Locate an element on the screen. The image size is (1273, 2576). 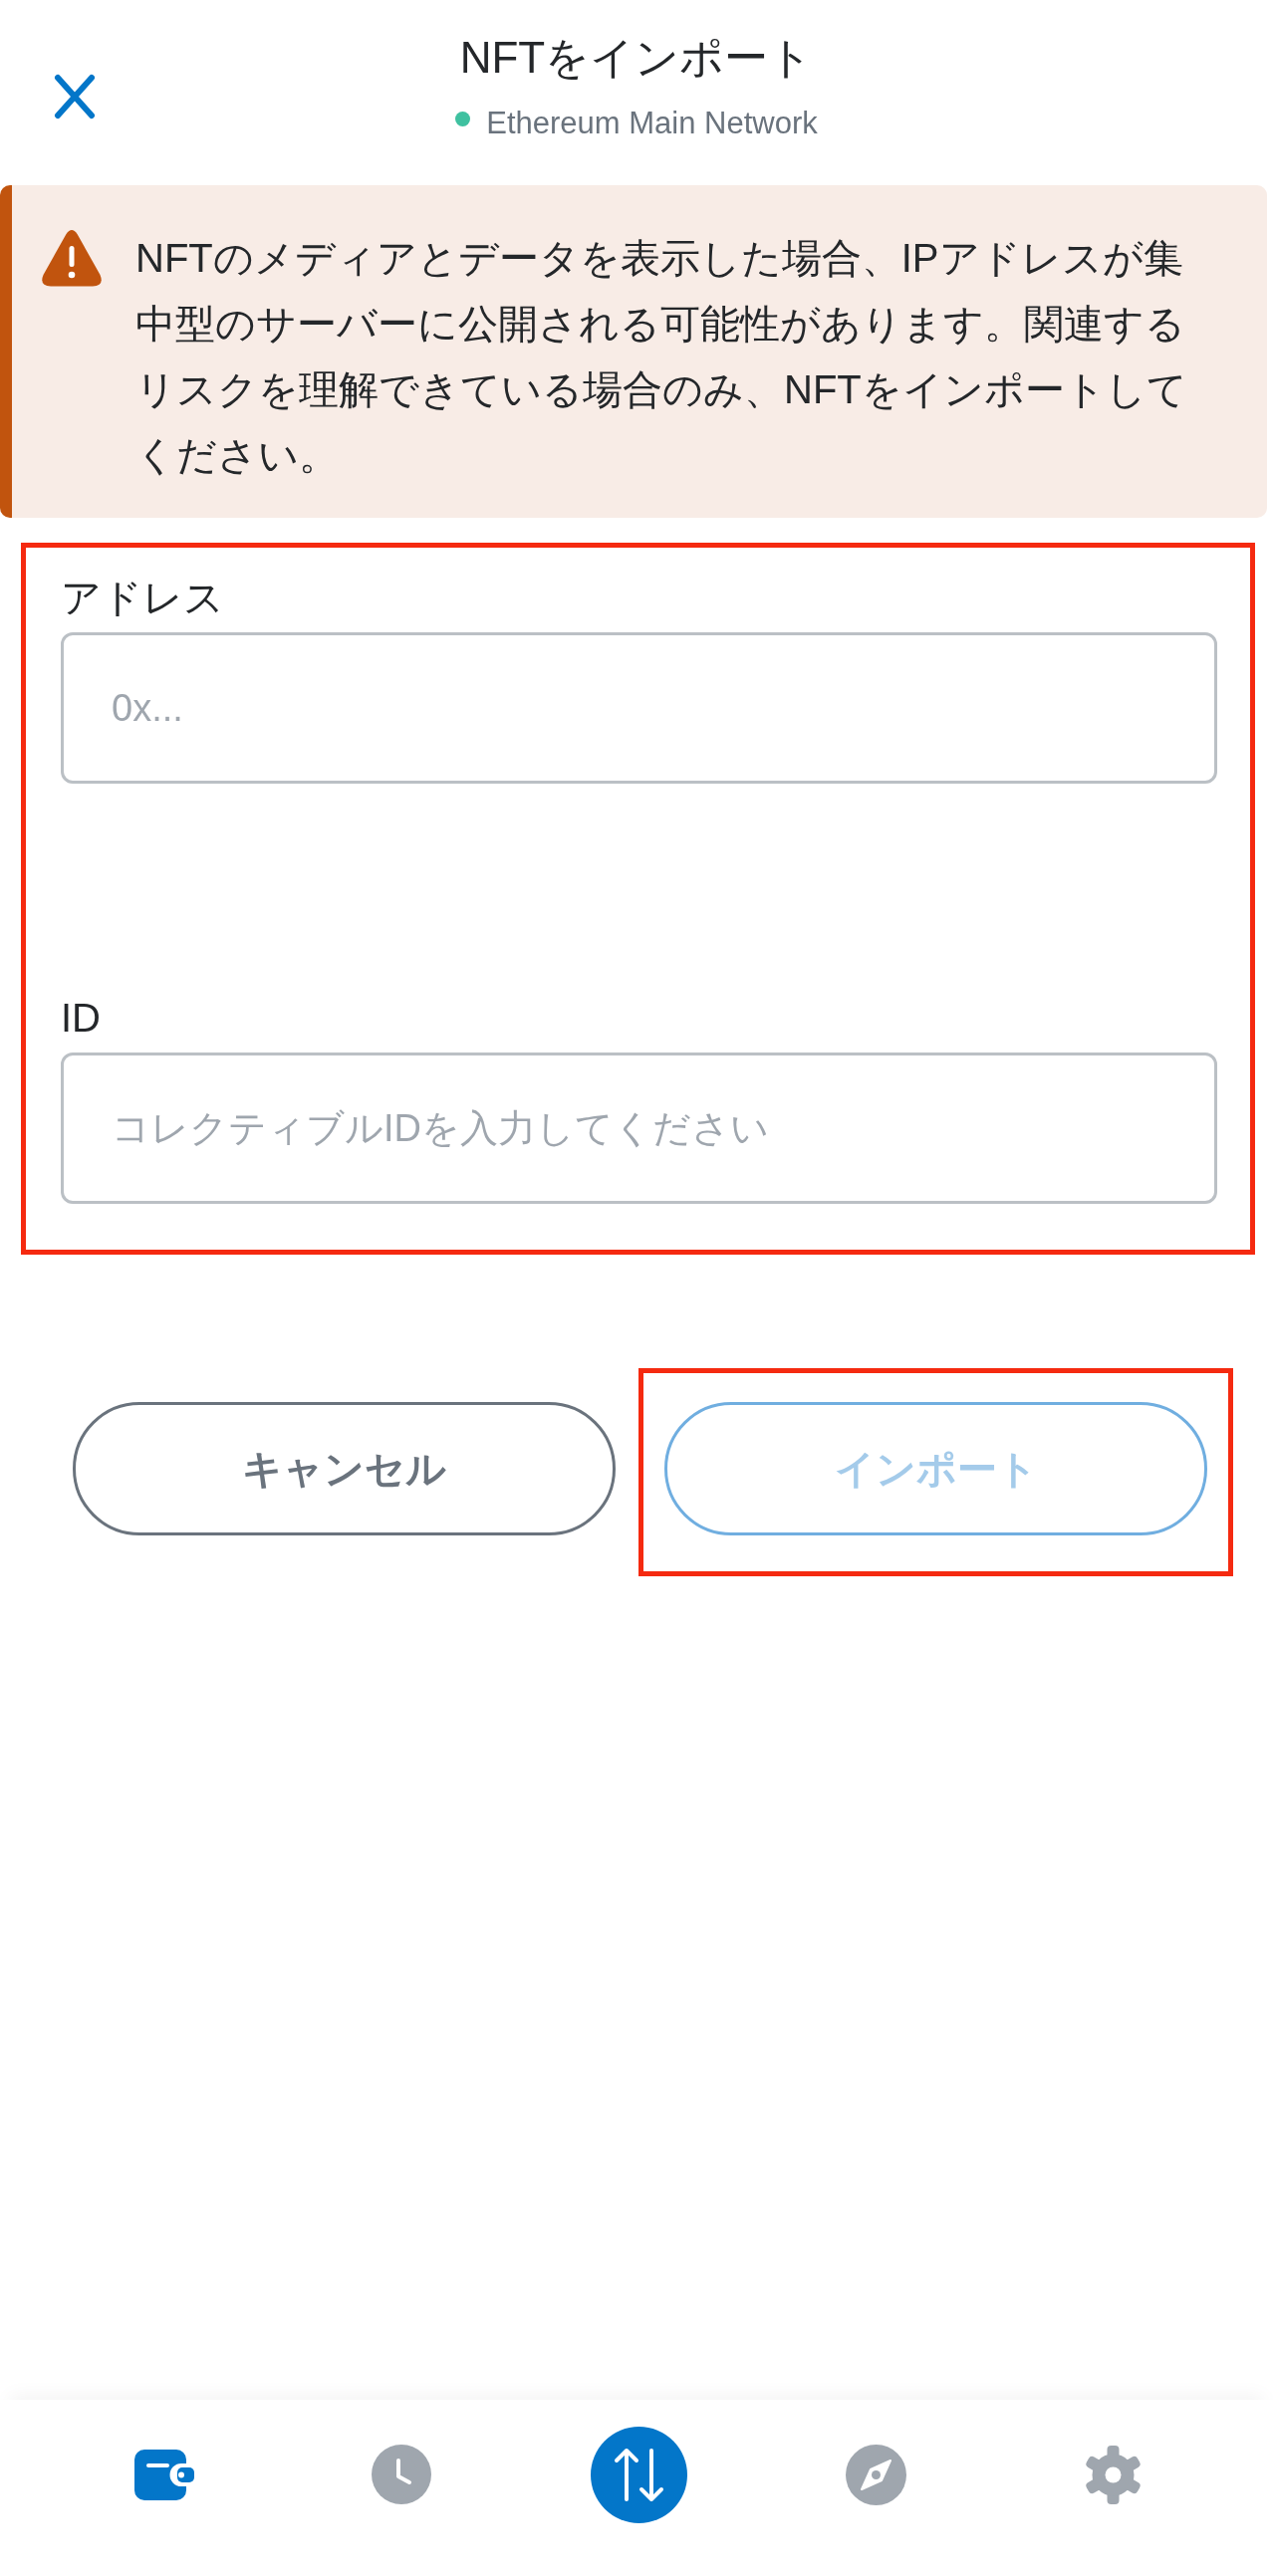
warning-icon is located at coordinates (72, 258).